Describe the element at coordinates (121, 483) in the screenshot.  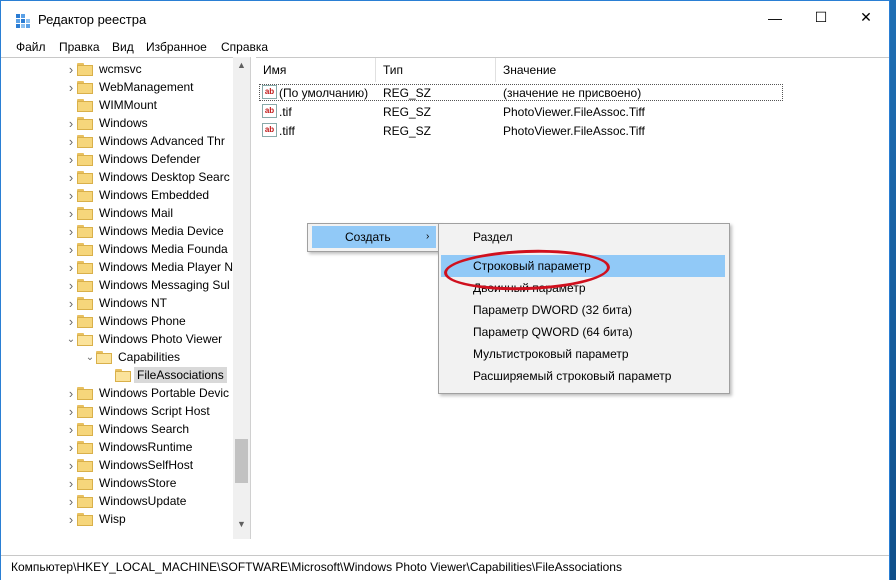
I see `tree-item: › WindowsStore` at that location.